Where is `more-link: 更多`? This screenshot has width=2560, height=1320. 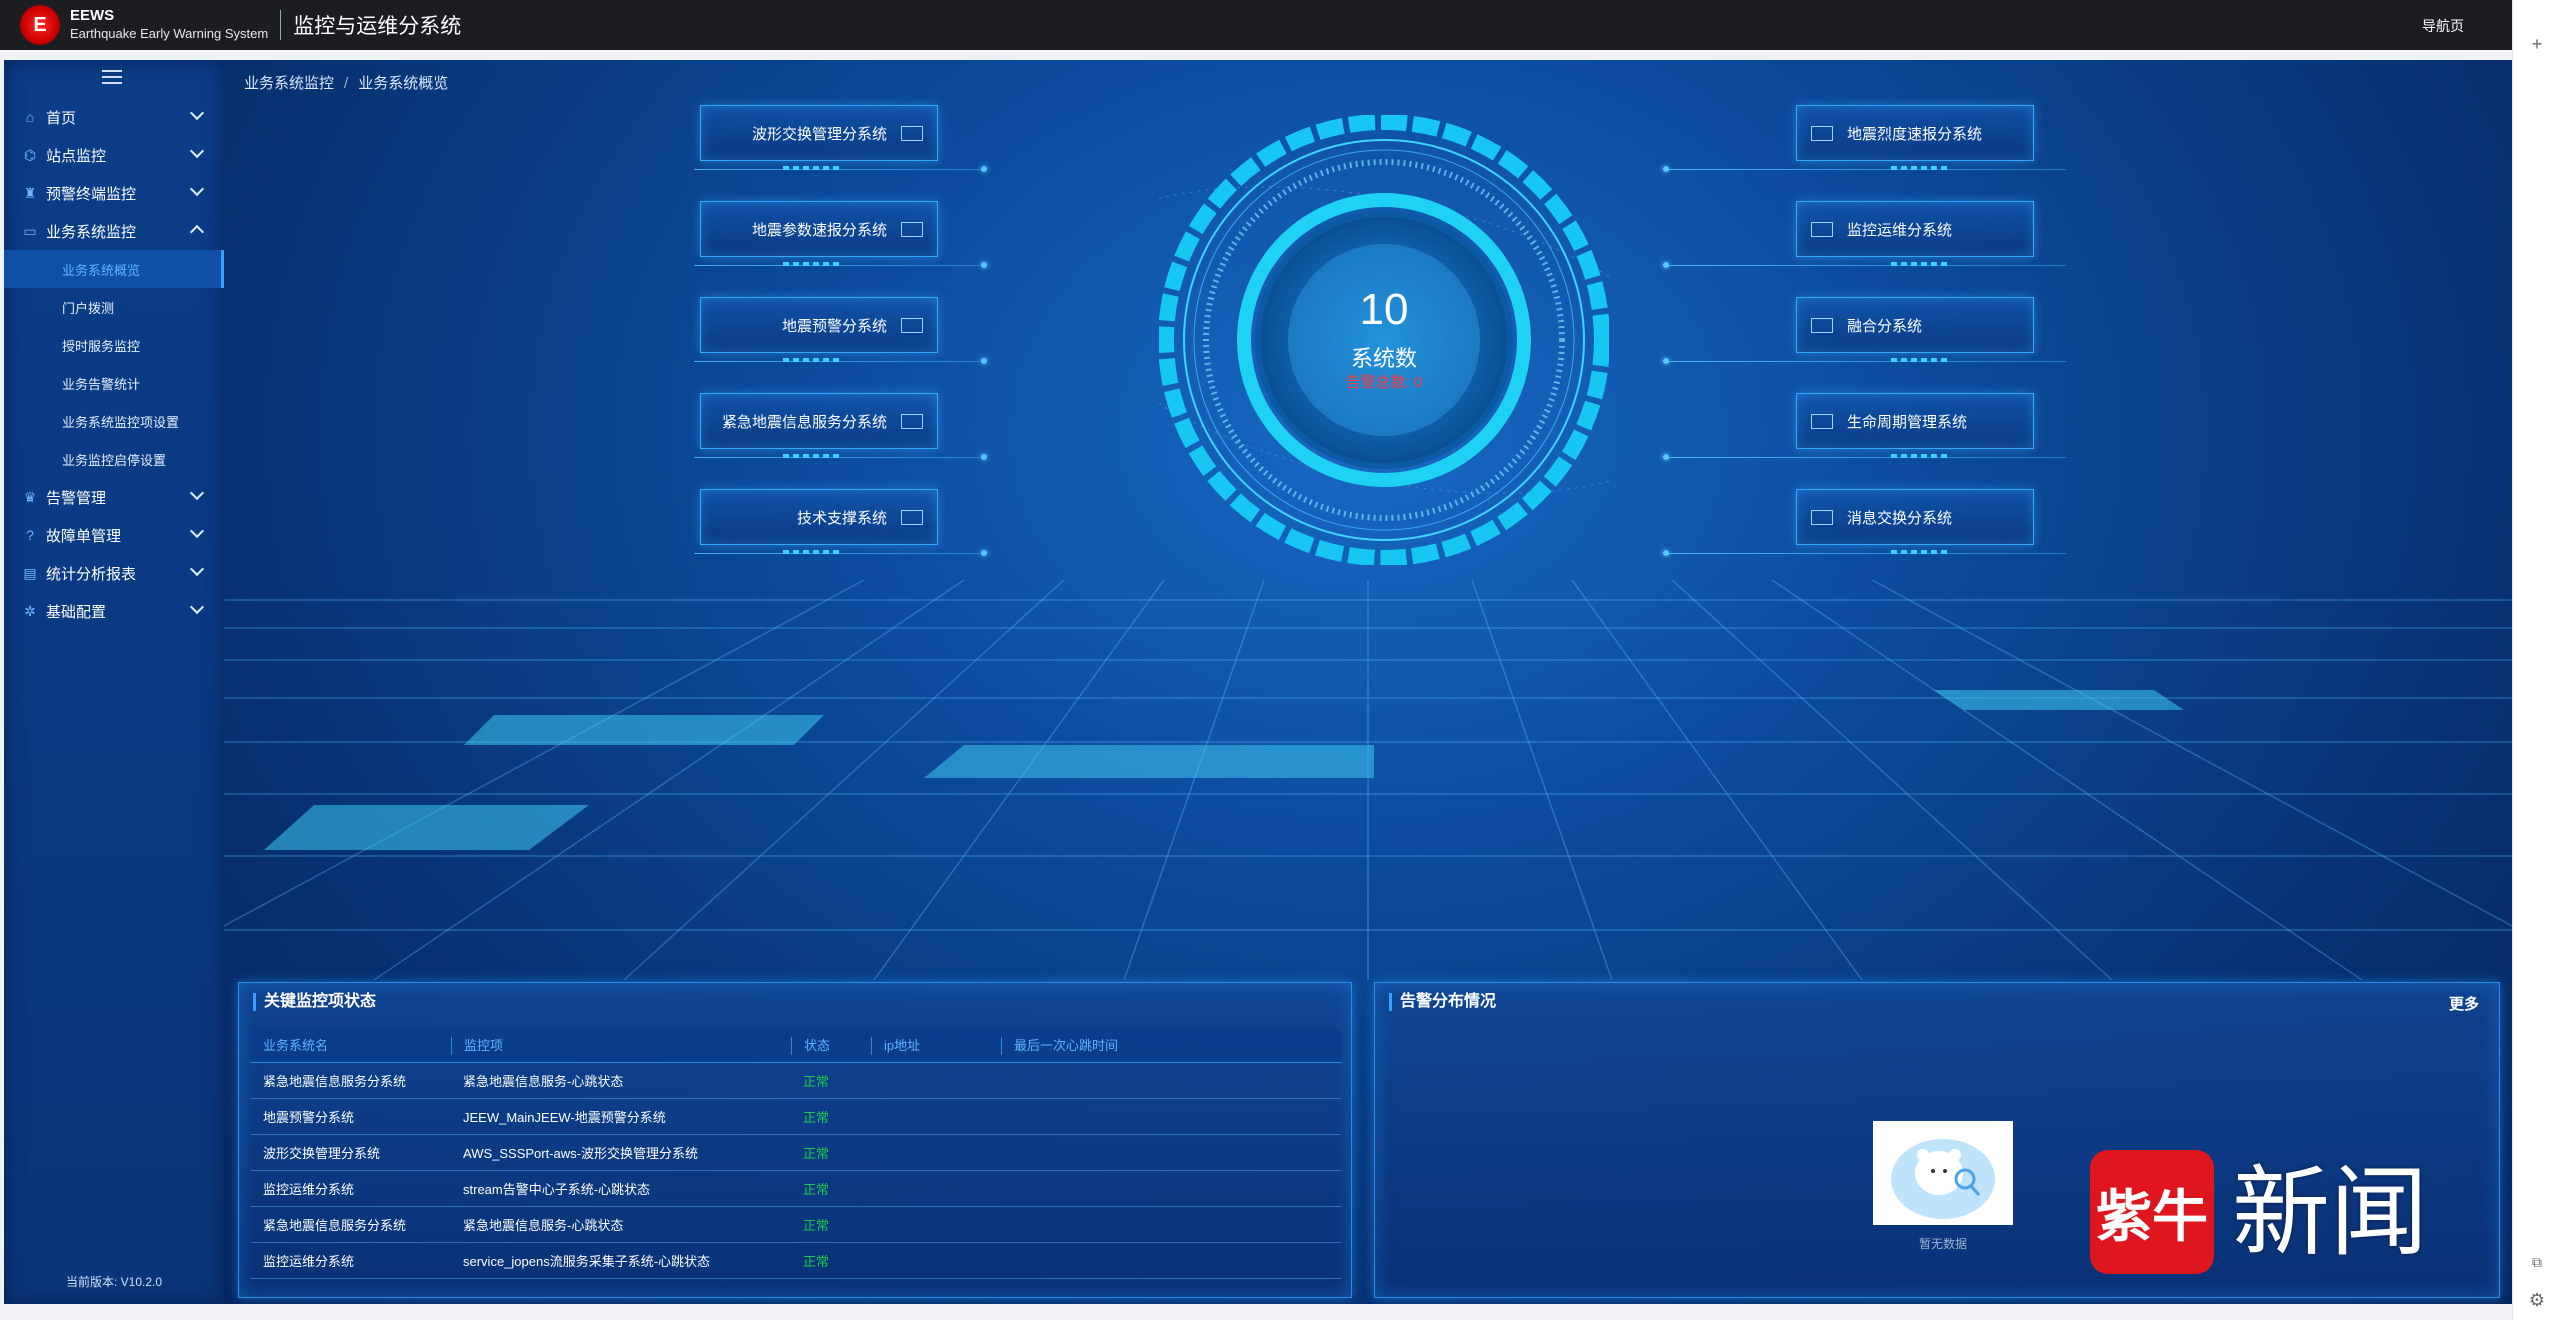
more-link: 更多 is located at coordinates (2464, 1003).